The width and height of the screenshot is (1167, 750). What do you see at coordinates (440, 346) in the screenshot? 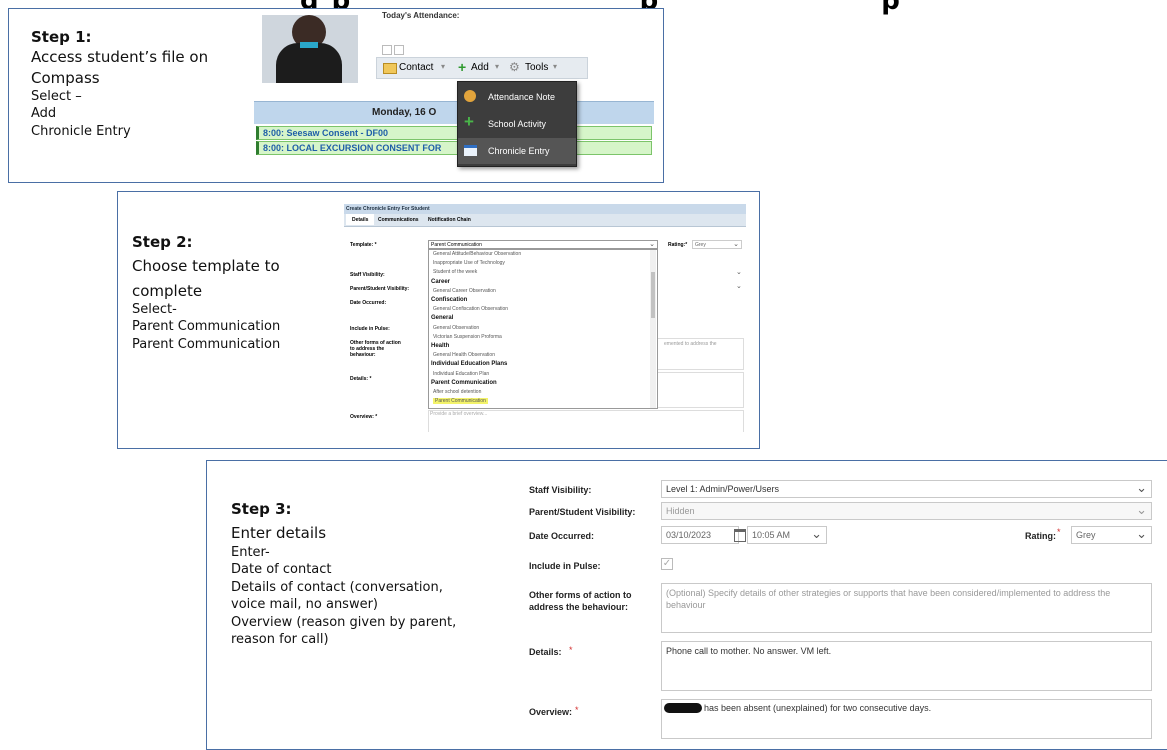
I see `template-group-header: Health` at bounding box center [440, 346].